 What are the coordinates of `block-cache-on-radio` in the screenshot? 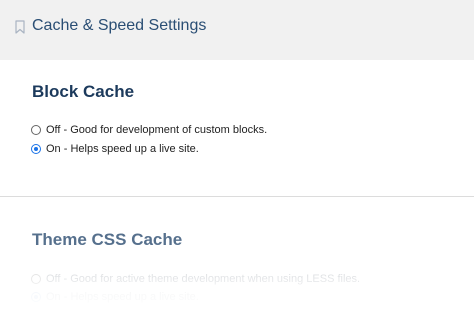 It's located at (36, 149).